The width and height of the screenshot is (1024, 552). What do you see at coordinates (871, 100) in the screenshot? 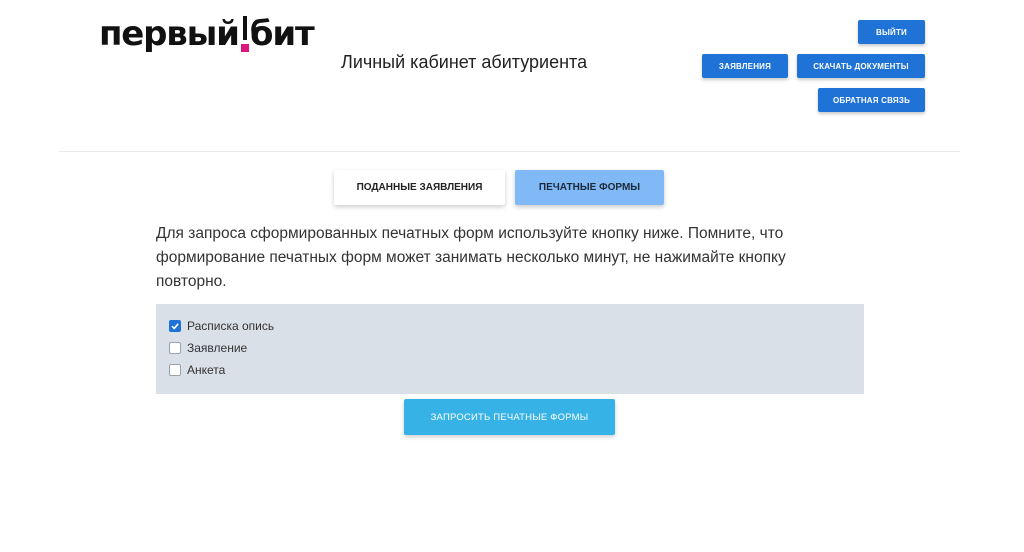
I see `feedback-button: Обратная связь` at bounding box center [871, 100].